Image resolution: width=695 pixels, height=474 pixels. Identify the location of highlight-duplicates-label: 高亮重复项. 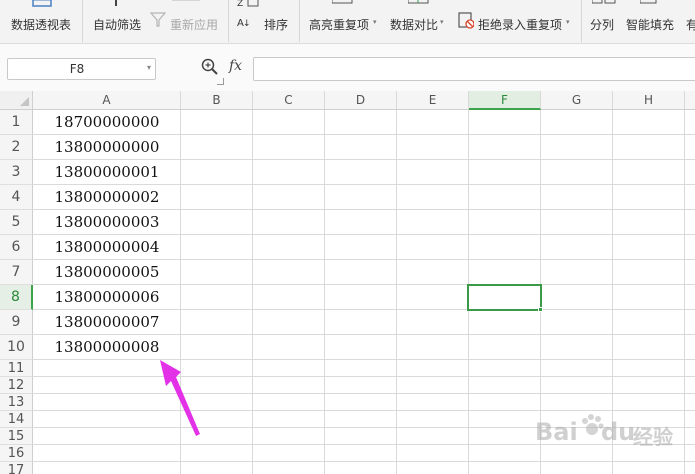
(339, 25).